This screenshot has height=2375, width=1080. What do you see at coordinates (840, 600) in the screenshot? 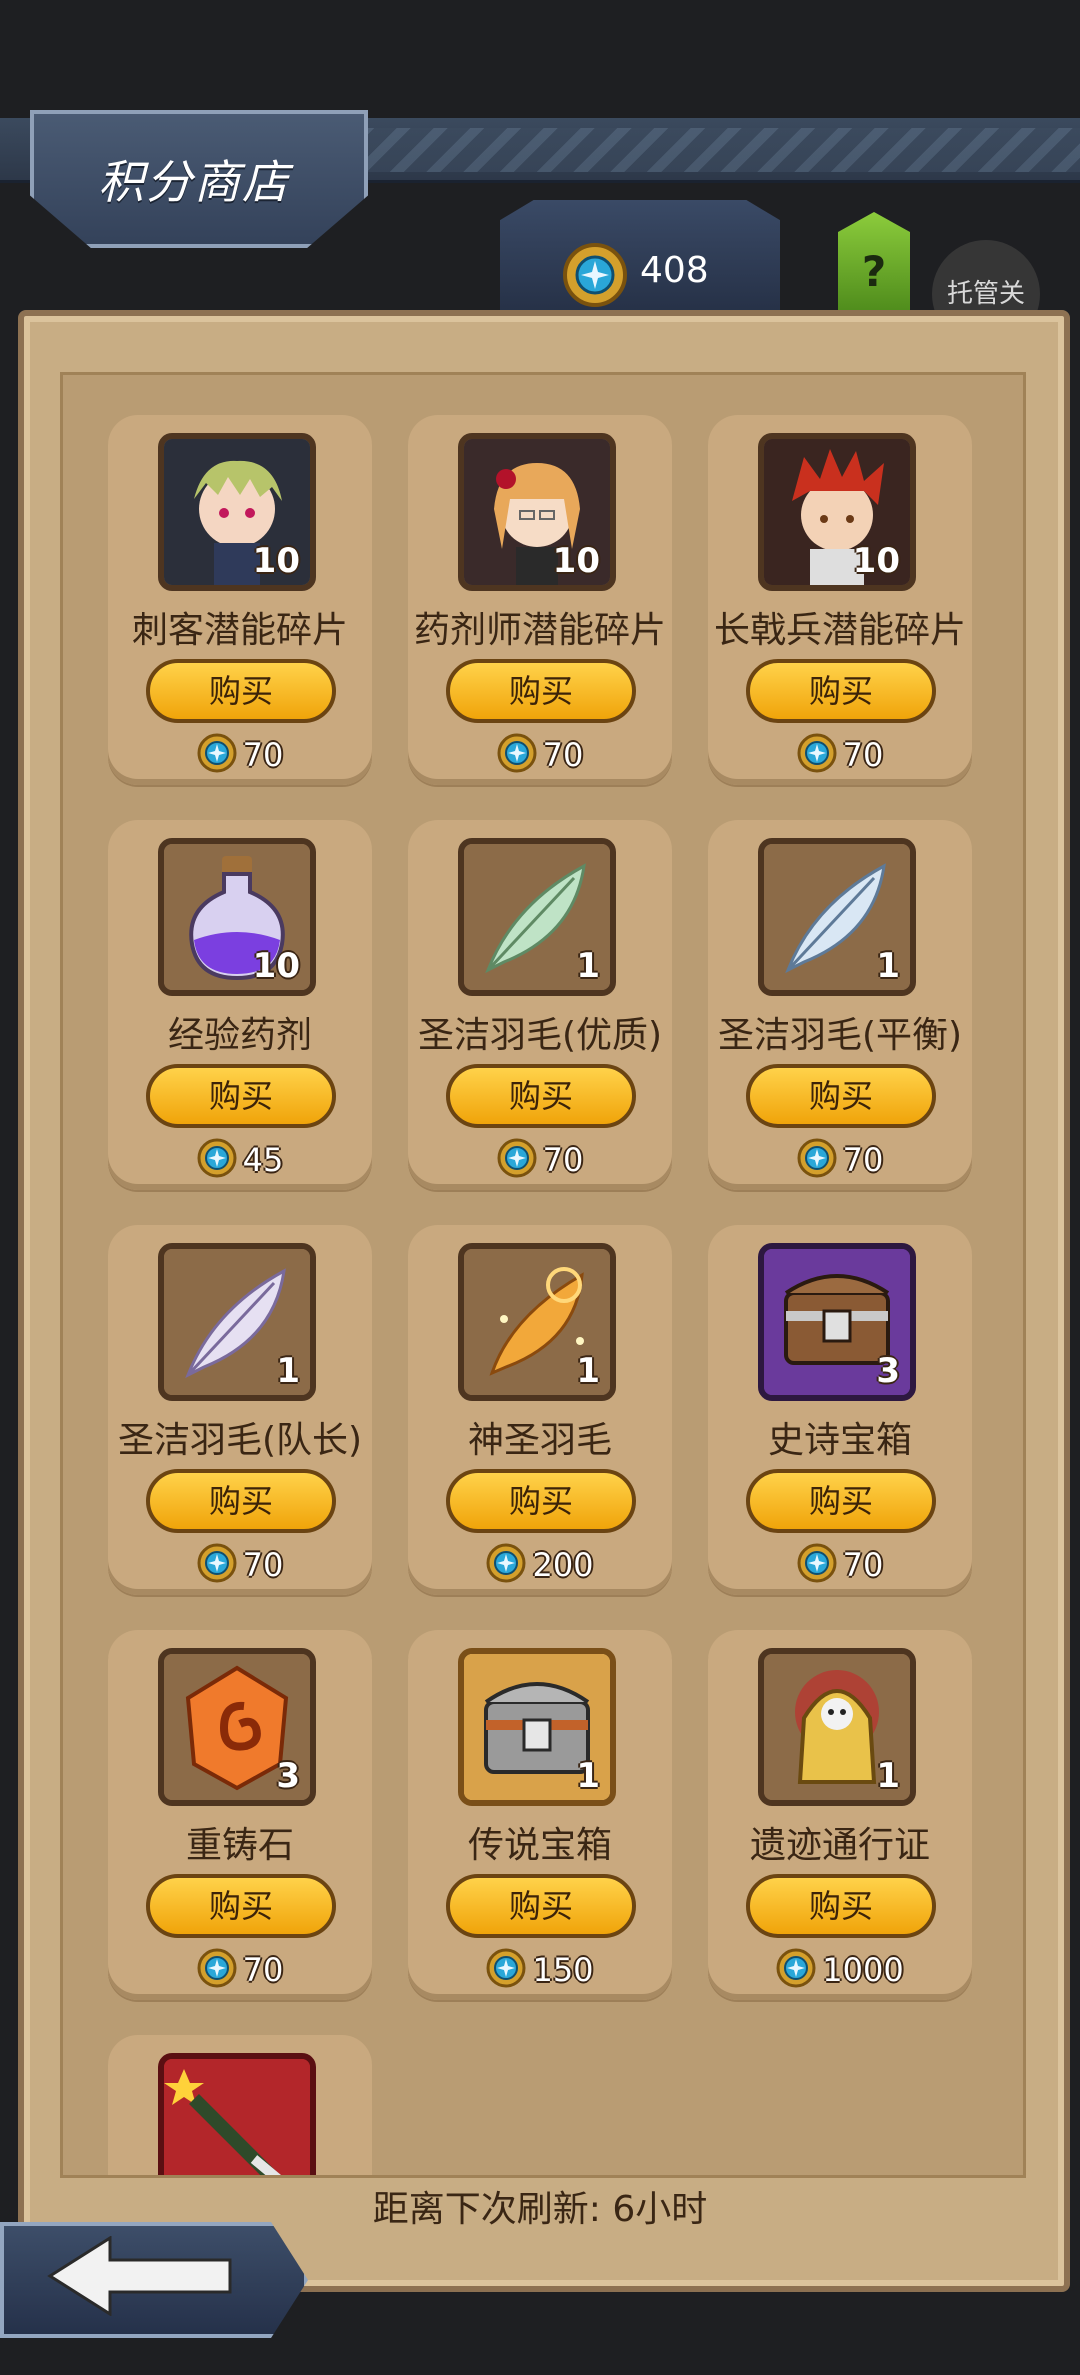
I see `shop-item-card: 10 长戟兵潜能碎片购买 70` at bounding box center [840, 600].